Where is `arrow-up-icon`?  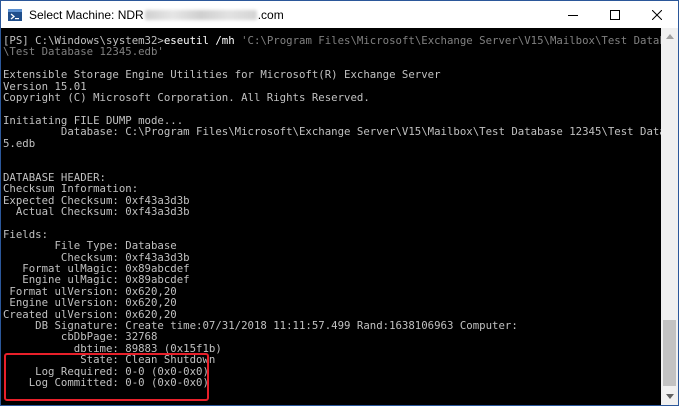 arrow-up-icon is located at coordinates (669, 36).